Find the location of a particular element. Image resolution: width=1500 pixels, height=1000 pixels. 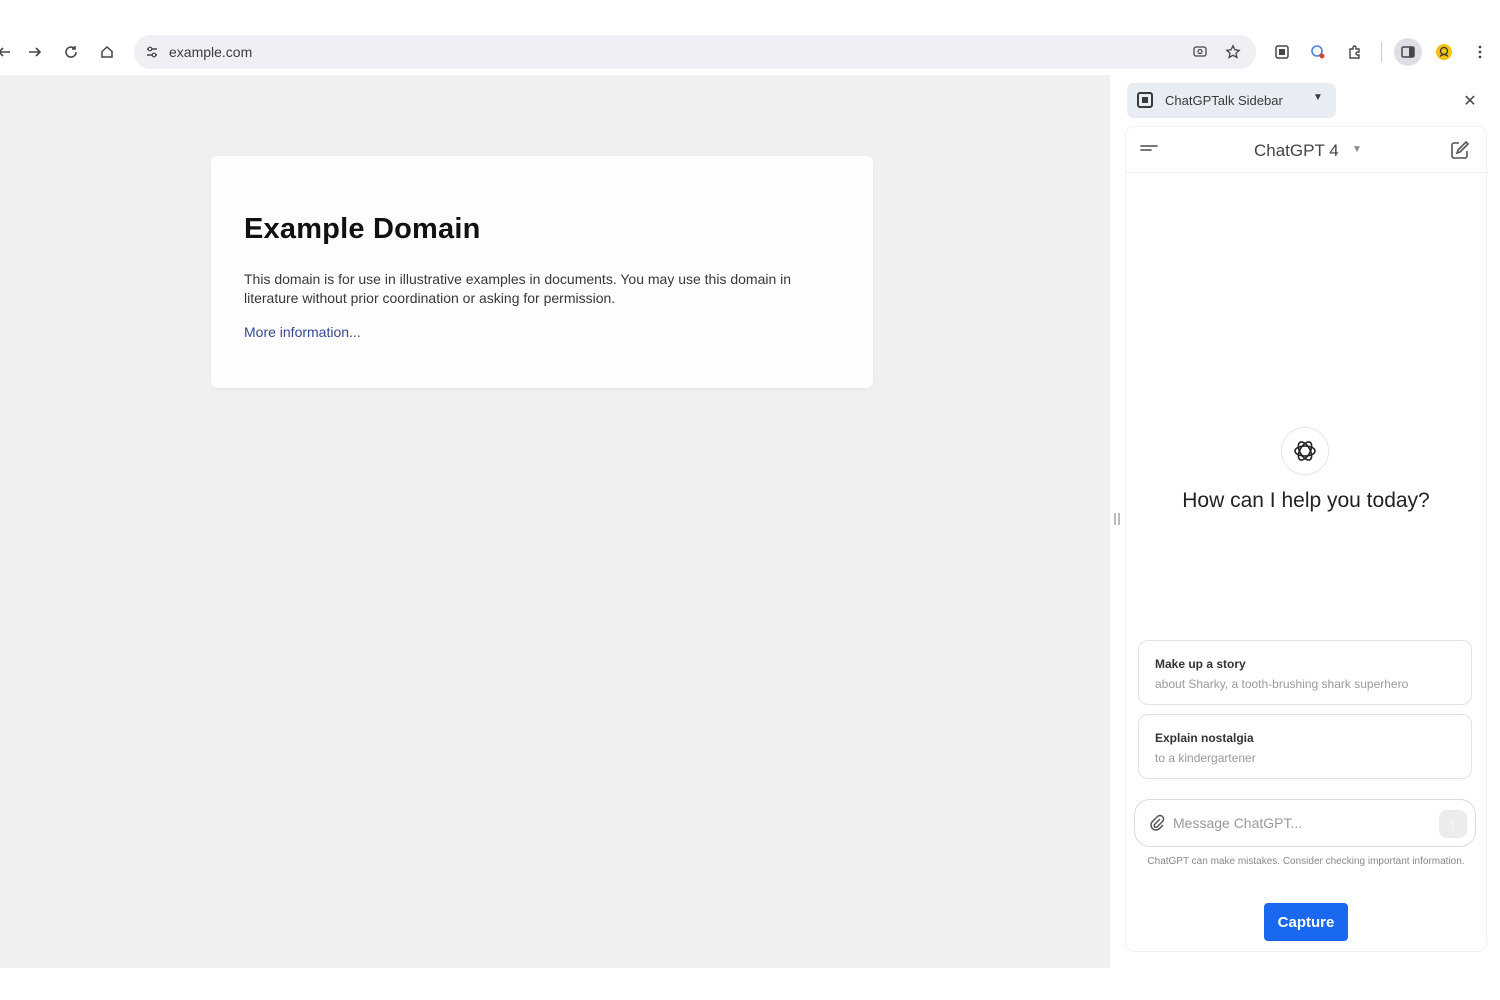

model-selector: ChatGPT 4 is located at coordinates (1296, 151).